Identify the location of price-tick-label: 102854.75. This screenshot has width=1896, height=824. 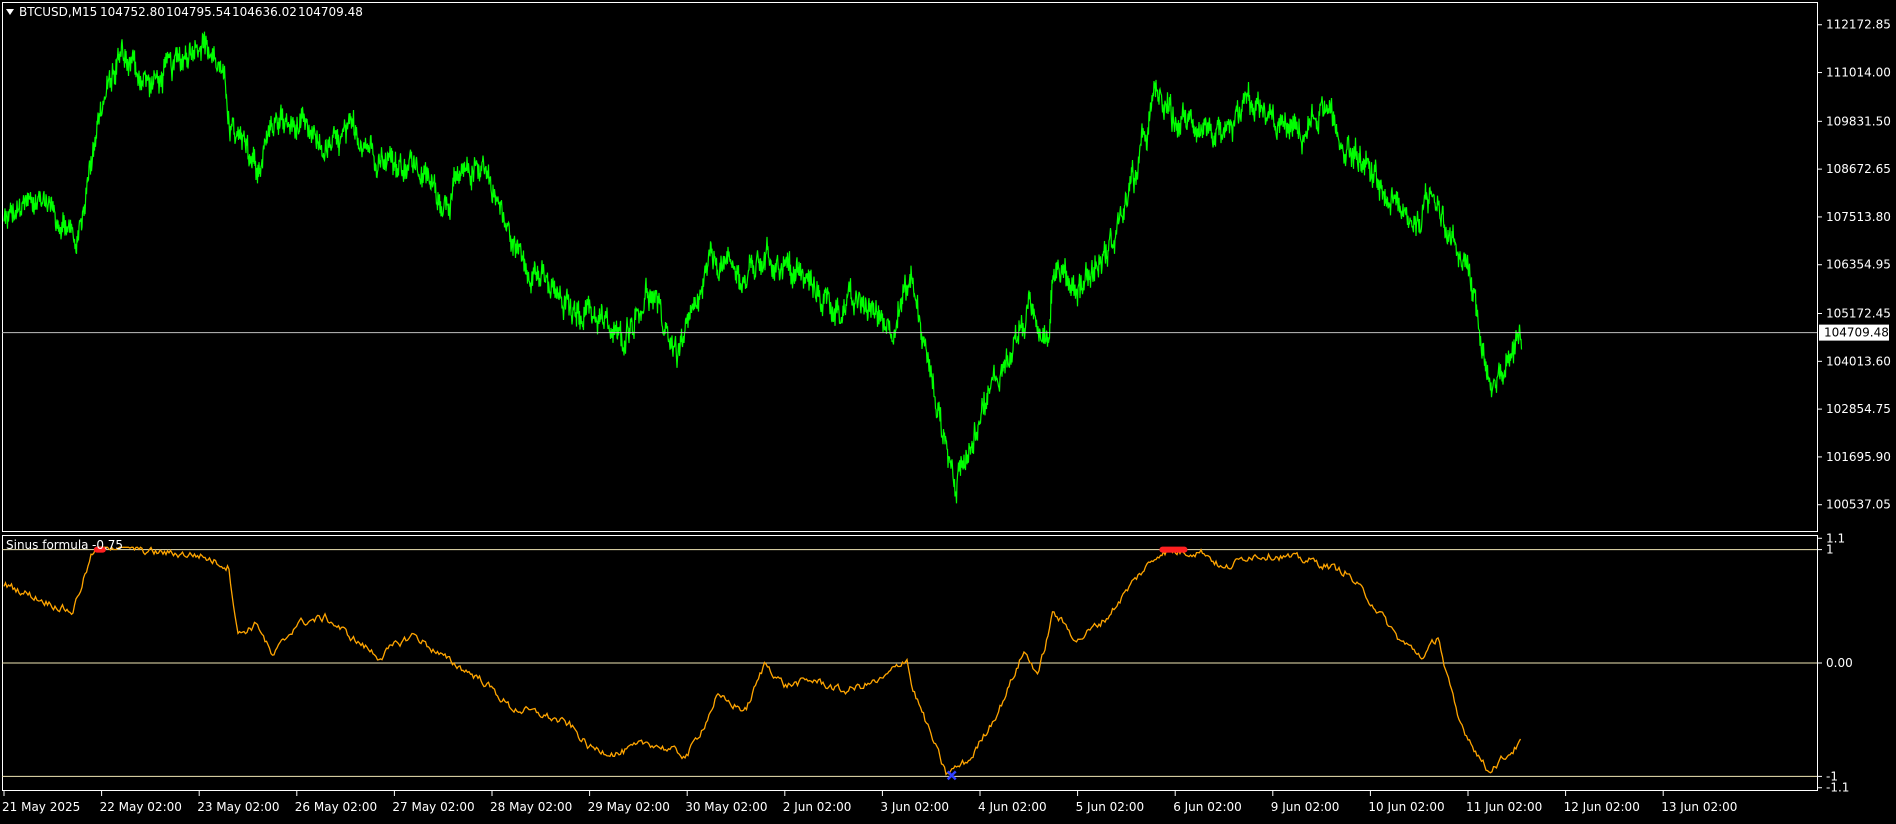
(1858, 409).